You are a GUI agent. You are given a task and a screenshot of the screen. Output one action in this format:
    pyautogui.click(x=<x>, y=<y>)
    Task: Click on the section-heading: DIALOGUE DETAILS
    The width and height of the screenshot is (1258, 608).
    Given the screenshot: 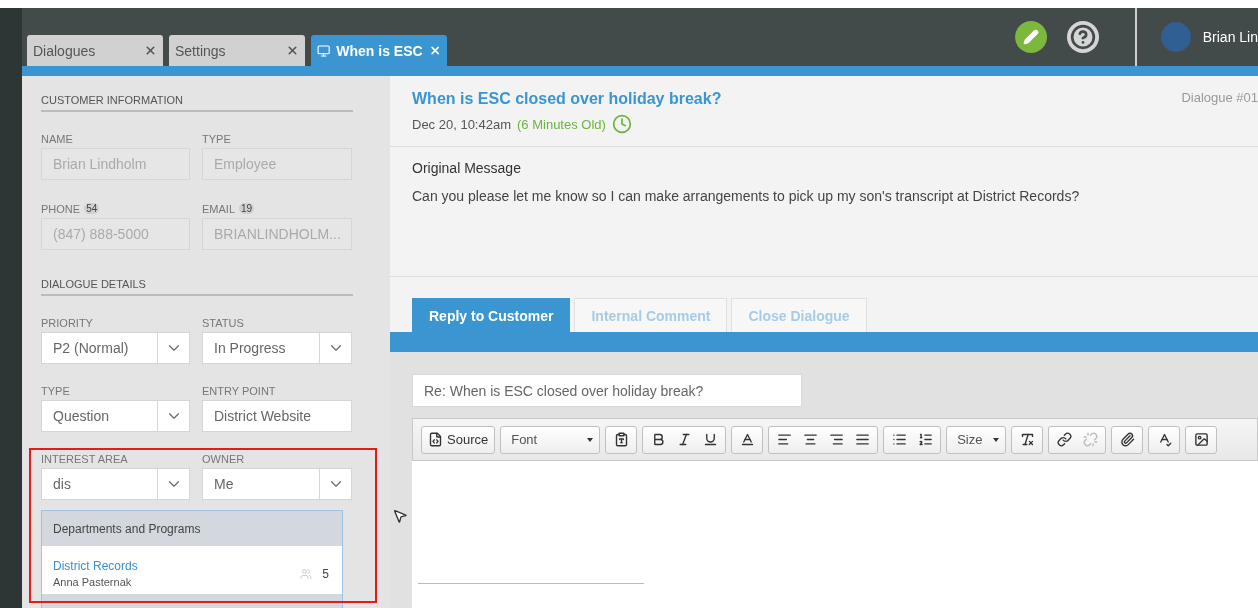 What is the action you would take?
    pyautogui.click(x=197, y=287)
    